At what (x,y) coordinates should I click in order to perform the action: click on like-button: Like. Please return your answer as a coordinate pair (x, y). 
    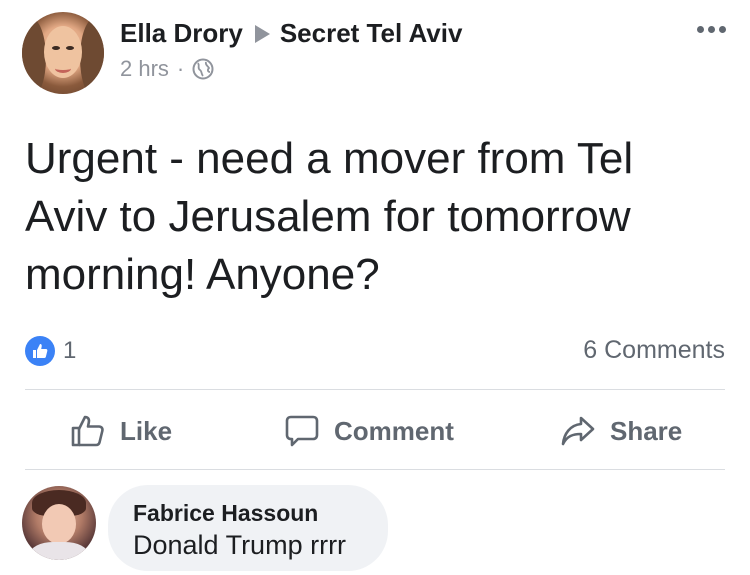
    Looking at the image, I should click on (121, 431).